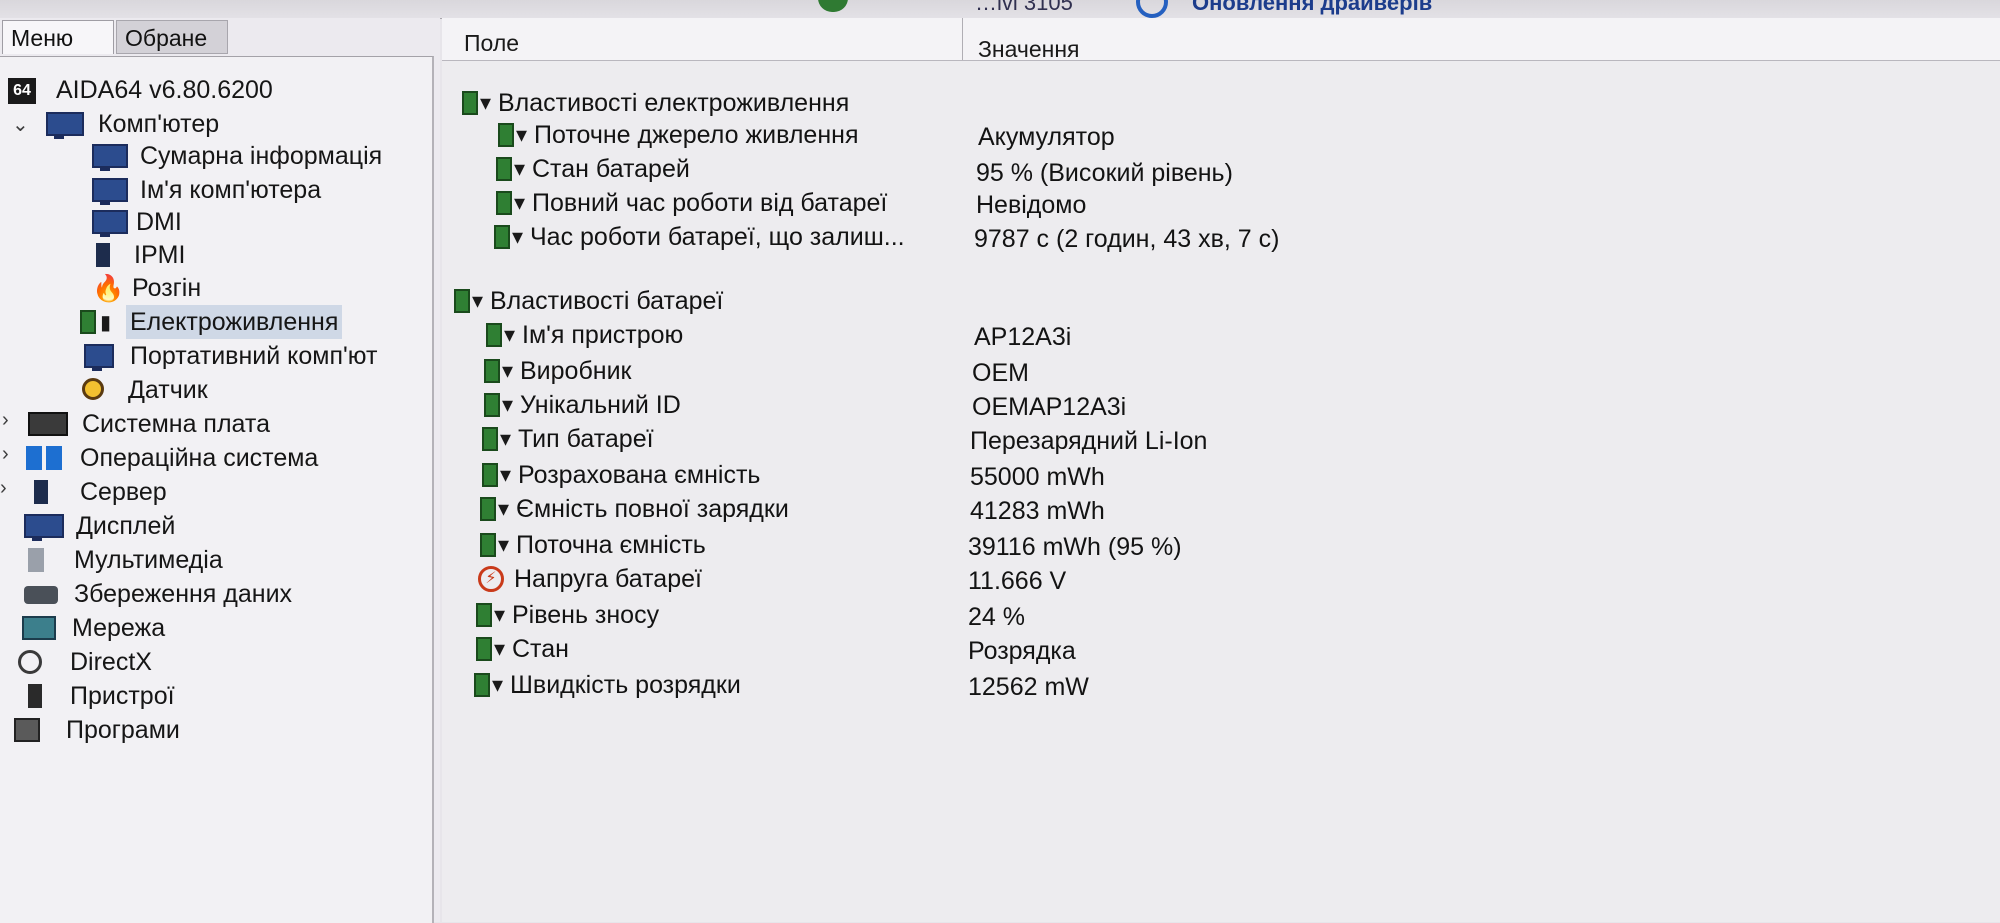 The width and height of the screenshot is (2000, 923). I want to click on tab-menu: Меню, so click(58, 37).